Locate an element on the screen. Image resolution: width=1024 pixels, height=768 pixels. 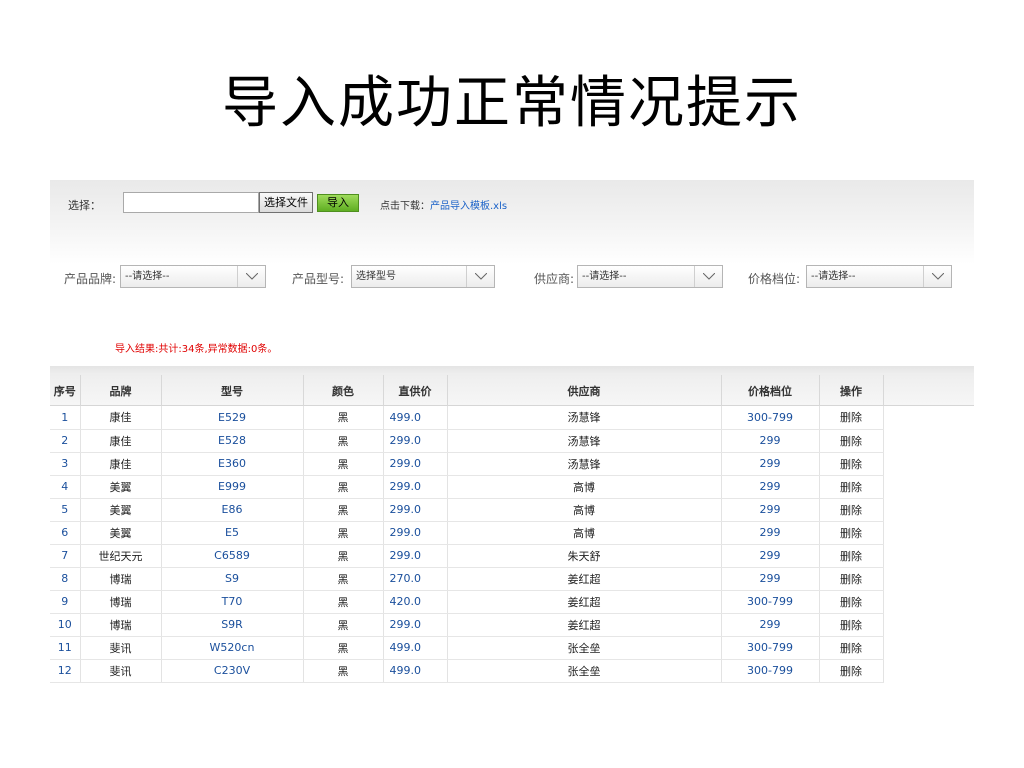
table-row: 4 美翼 E999 黑 299.0 高博 299 删除 is located at coordinates (467, 487).